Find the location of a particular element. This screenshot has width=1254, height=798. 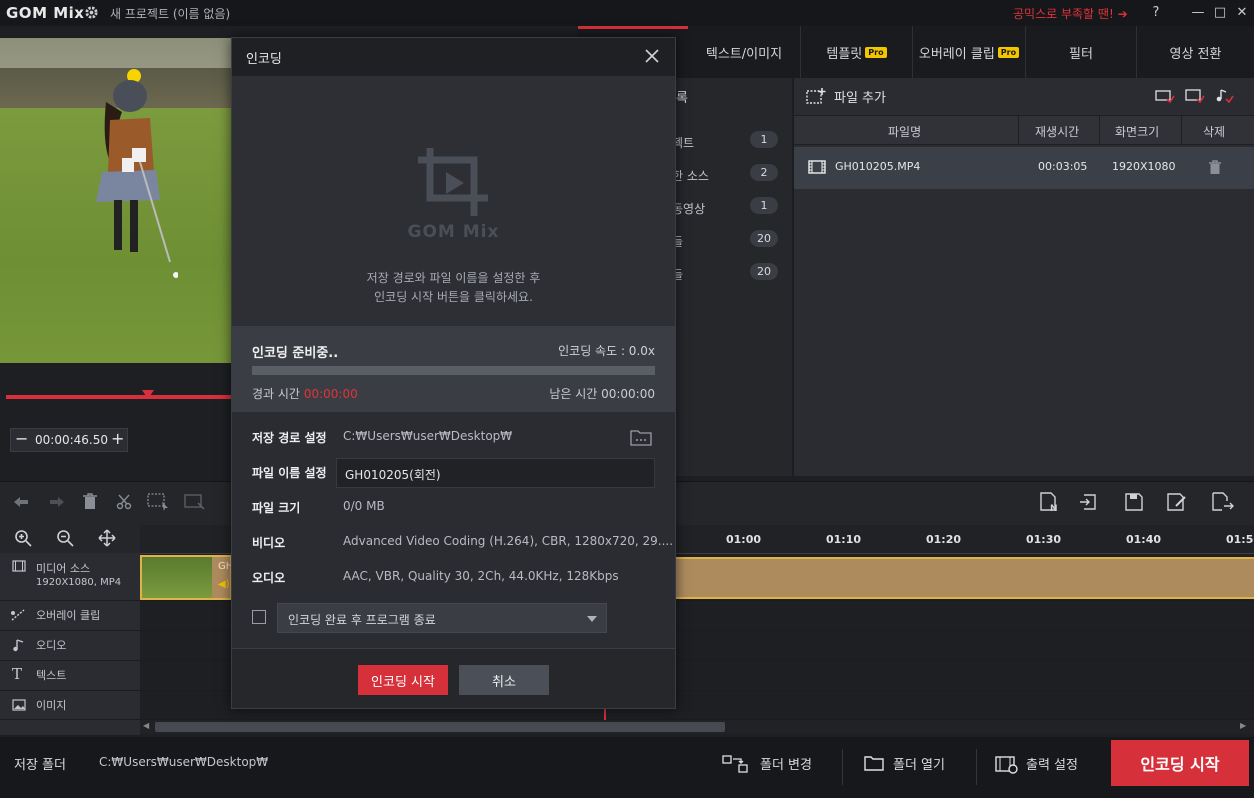

add-file-button: 파일 추가 is located at coordinates (860, 96).